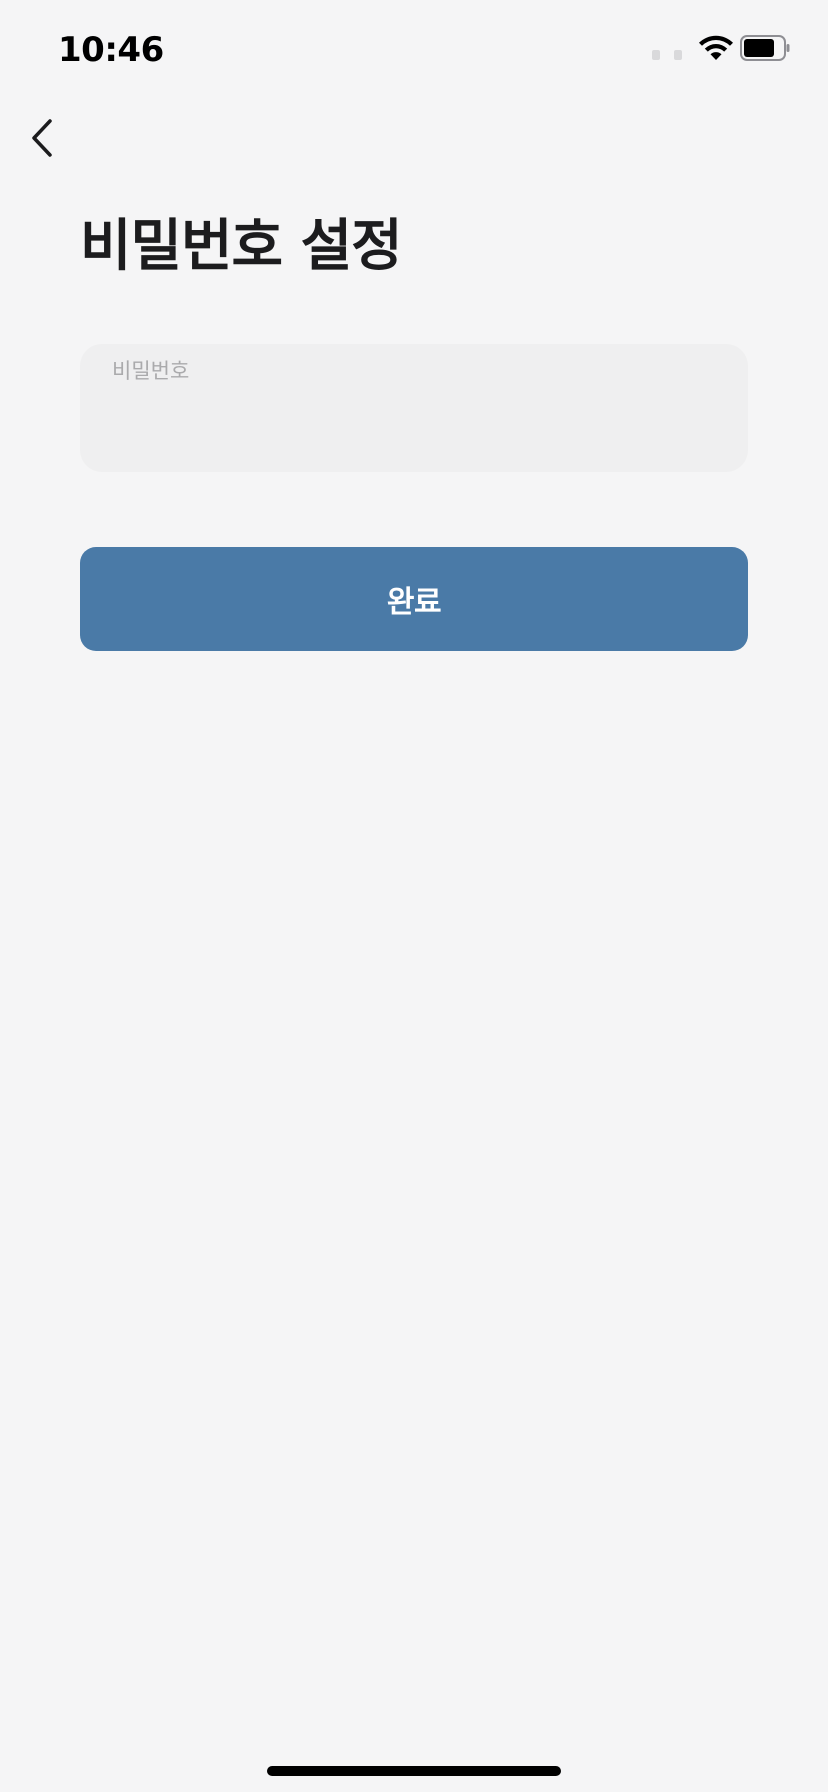  What do you see at coordinates (412, 423) in the screenshot?
I see `password-input` at bounding box center [412, 423].